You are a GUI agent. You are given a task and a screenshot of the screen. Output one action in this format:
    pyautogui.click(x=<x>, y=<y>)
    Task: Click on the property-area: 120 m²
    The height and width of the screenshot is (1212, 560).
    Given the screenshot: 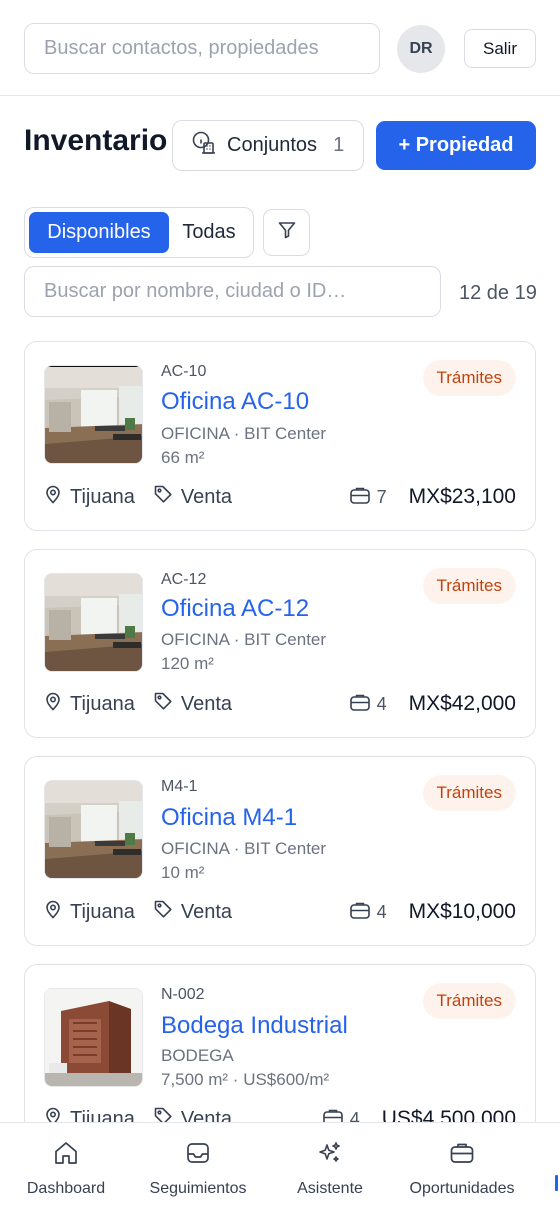 What is the action you would take?
    pyautogui.click(x=187, y=663)
    